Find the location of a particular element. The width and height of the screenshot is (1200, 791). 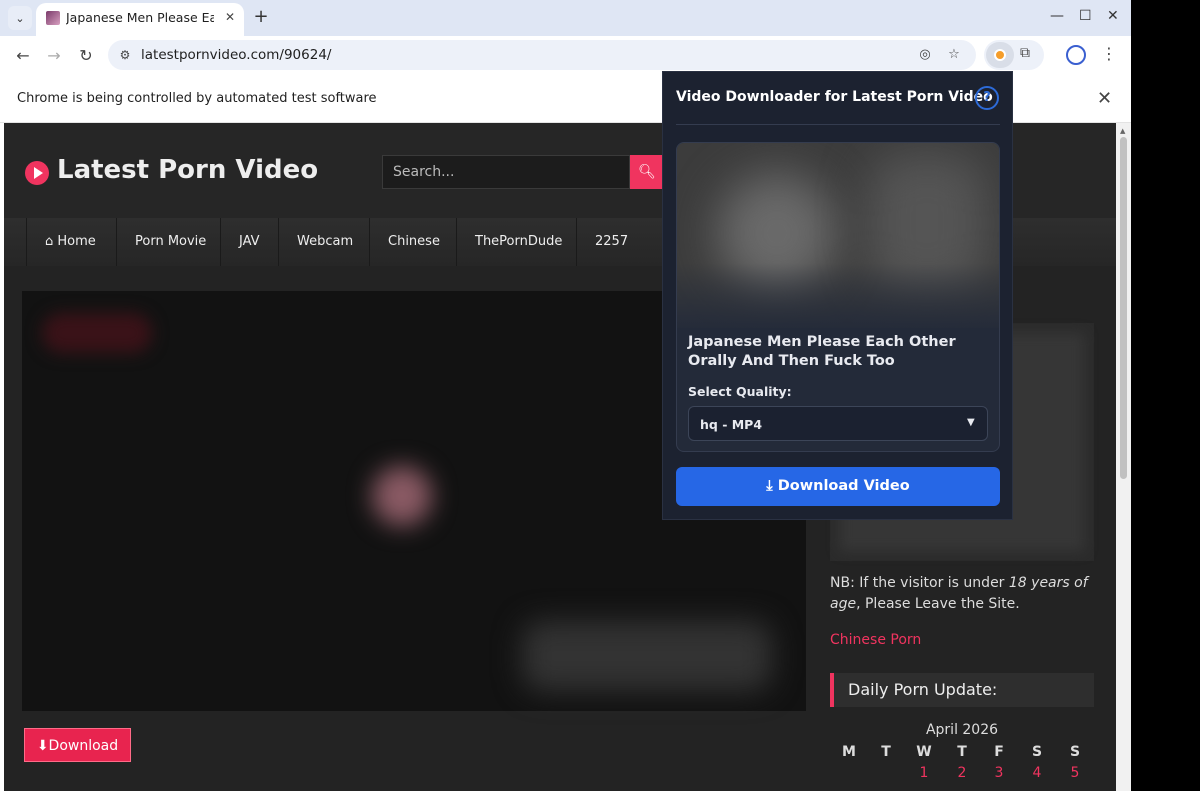

download-icon: ⤓ is located at coordinates (772, 486).